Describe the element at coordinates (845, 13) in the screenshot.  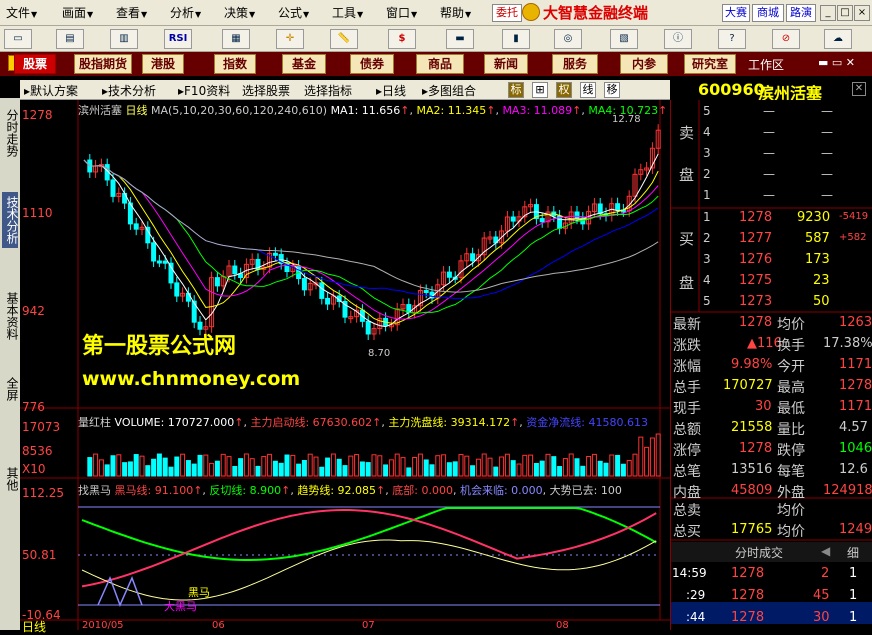
I see `maximize-icon: □` at that location.